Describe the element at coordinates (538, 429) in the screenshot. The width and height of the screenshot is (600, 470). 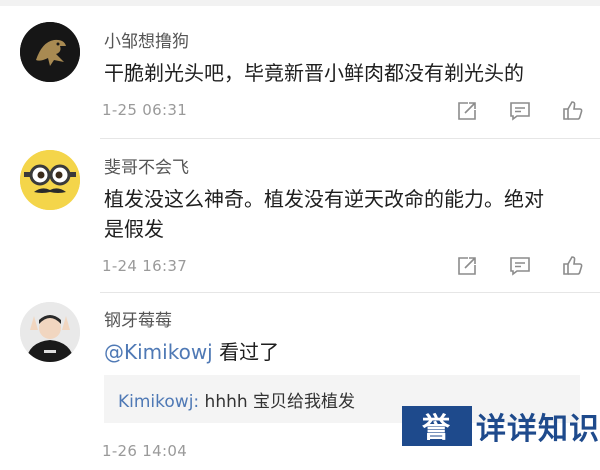
I see `watermark-text: 详详知识` at that location.